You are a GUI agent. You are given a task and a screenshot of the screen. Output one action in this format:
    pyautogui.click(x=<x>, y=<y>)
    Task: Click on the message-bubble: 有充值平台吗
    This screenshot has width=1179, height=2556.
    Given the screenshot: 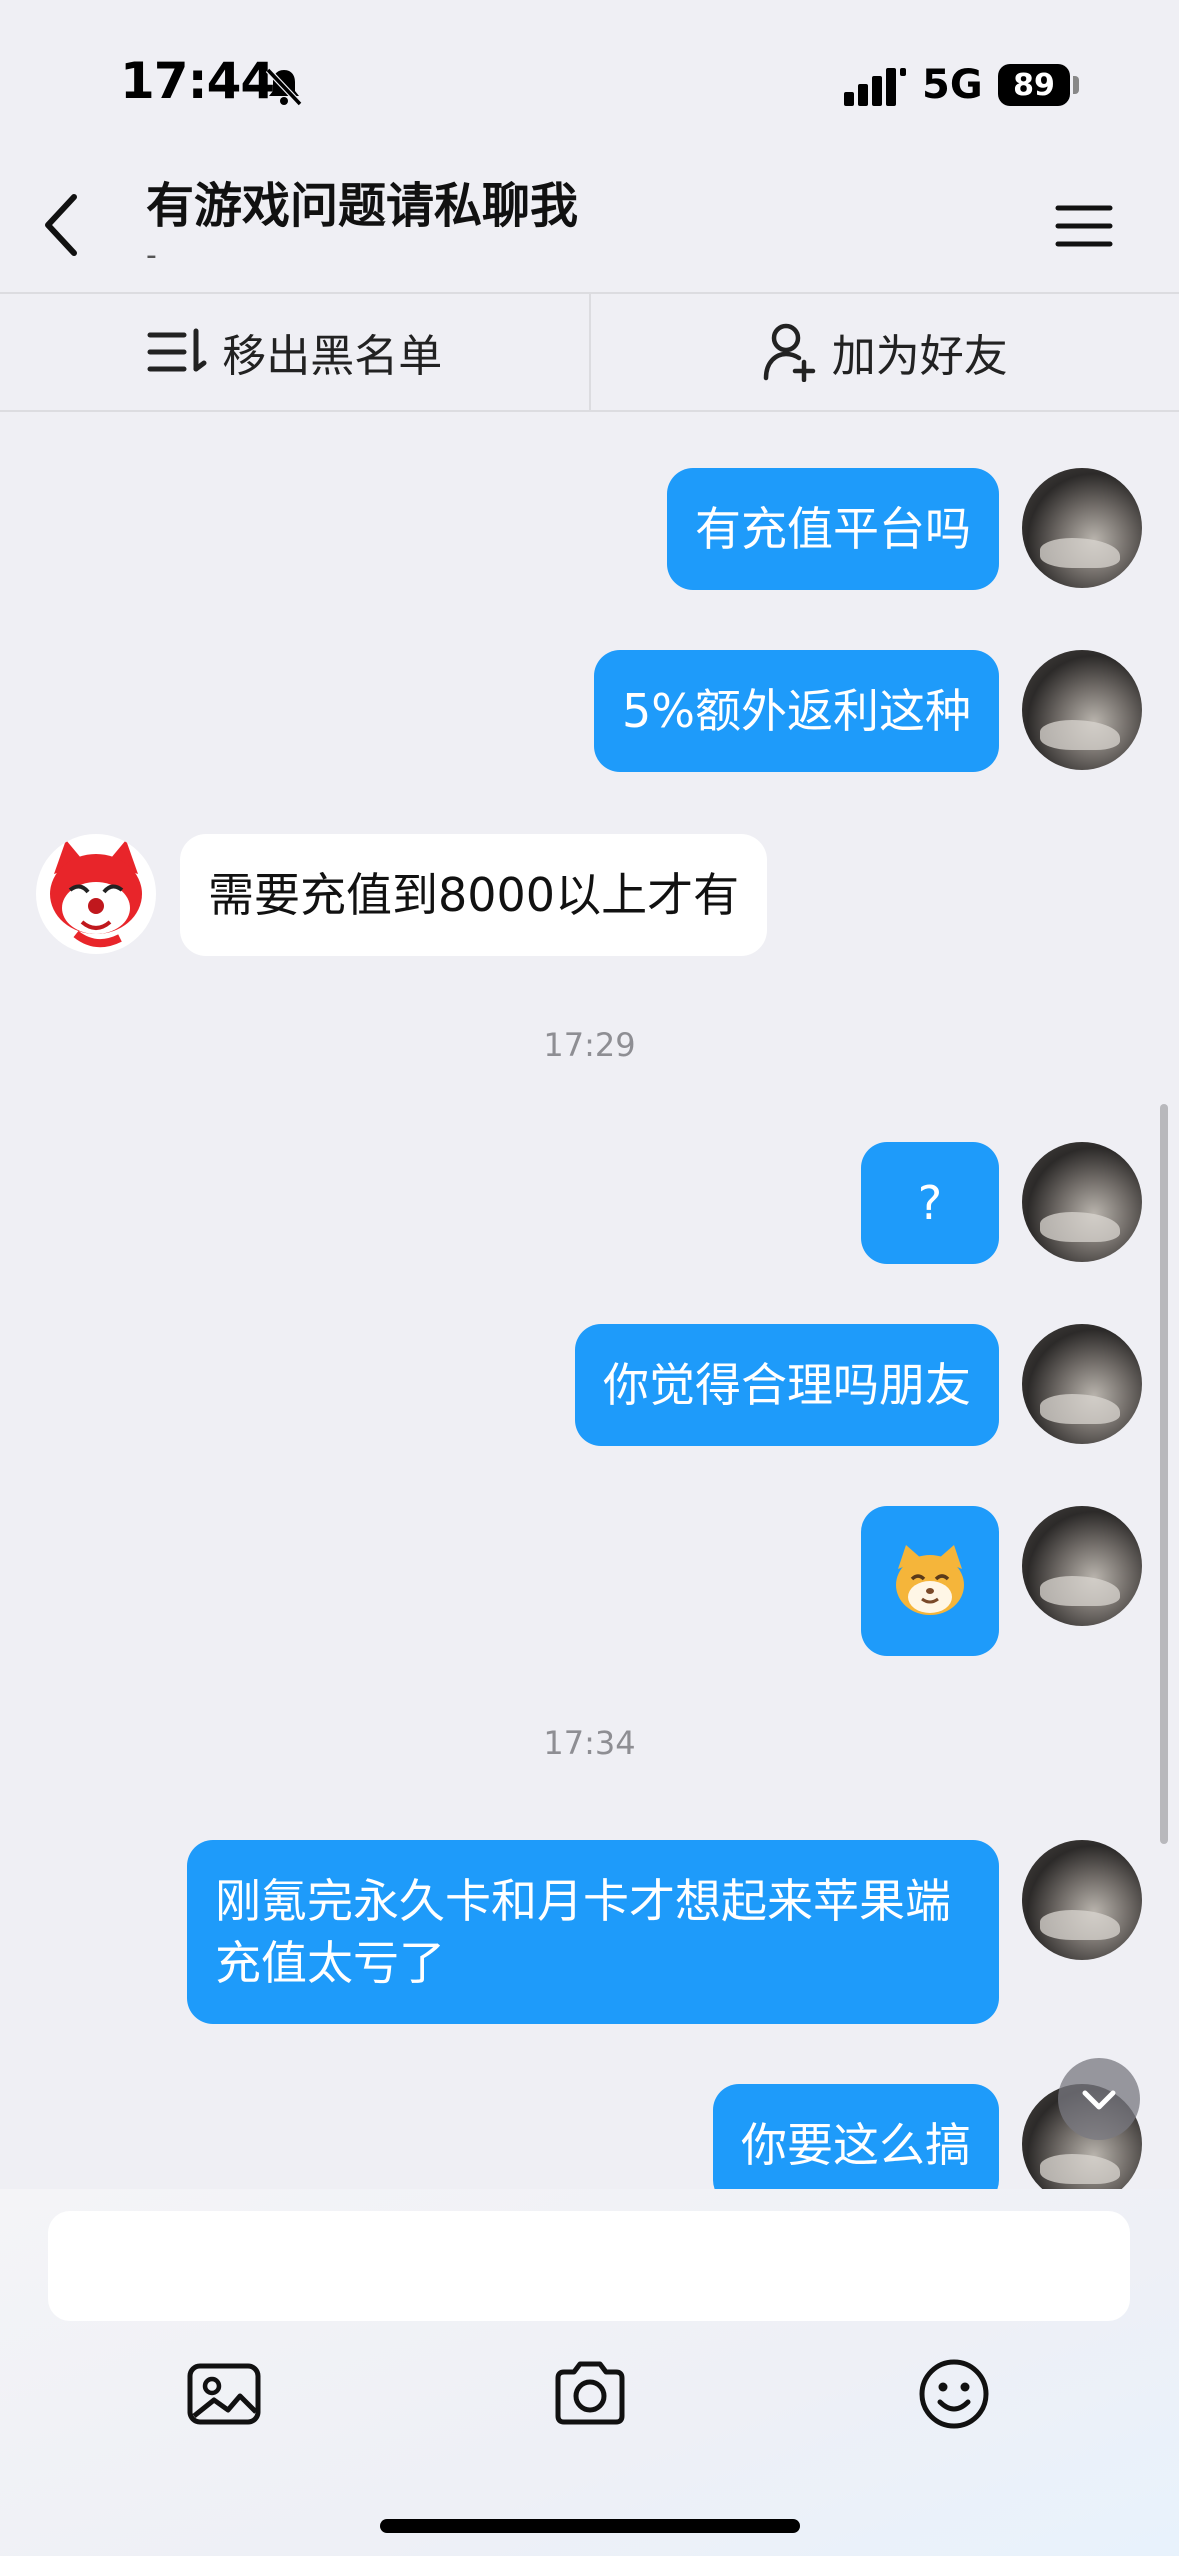 What is the action you would take?
    pyautogui.click(x=833, y=529)
    